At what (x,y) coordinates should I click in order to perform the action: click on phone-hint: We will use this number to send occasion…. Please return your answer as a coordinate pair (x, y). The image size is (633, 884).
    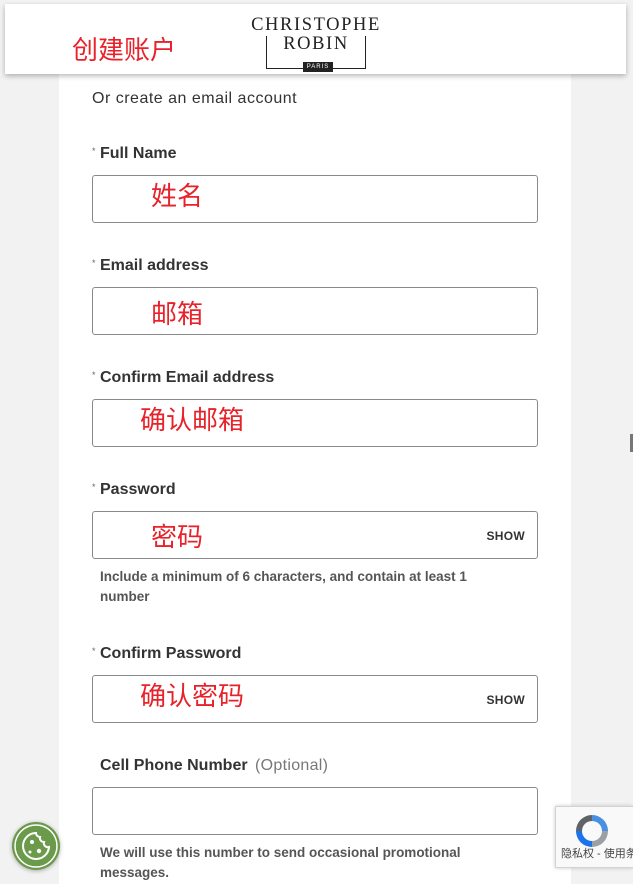
    Looking at the image, I should click on (280, 862).